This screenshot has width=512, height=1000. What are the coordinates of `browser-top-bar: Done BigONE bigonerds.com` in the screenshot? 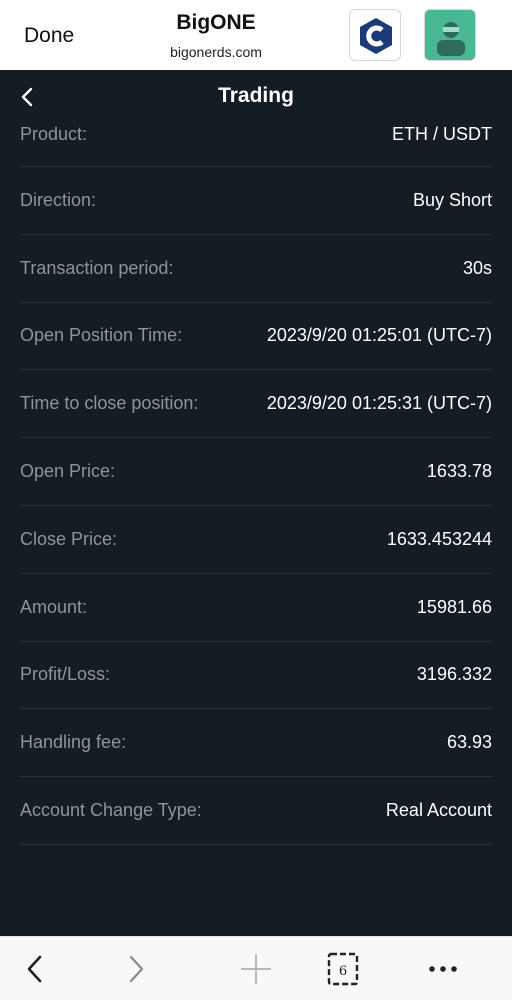 It's located at (256, 35).